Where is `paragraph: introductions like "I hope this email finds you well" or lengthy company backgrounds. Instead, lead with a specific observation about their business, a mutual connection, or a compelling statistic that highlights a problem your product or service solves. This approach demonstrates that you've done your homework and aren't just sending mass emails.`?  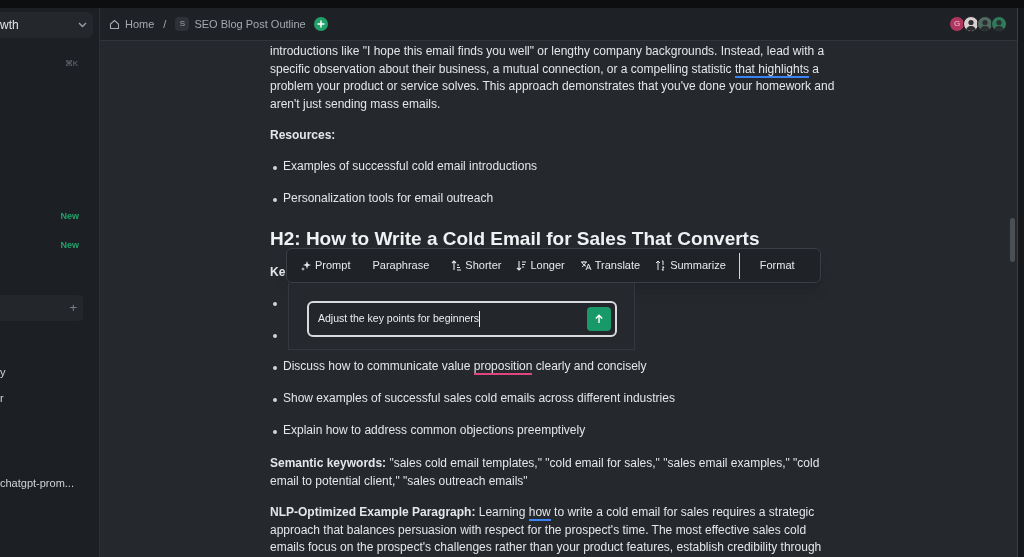
paragraph: introductions like "I hope this email finds you well" or lengthy company backgrounds. Instead, lead with a specific observation about their business, a mutual connection, or a compelling statistic that highlights a problem your product or service solves. This approach demonstrates that you've done your homework and aren't just sending mass emails. is located at coordinates (553, 78).